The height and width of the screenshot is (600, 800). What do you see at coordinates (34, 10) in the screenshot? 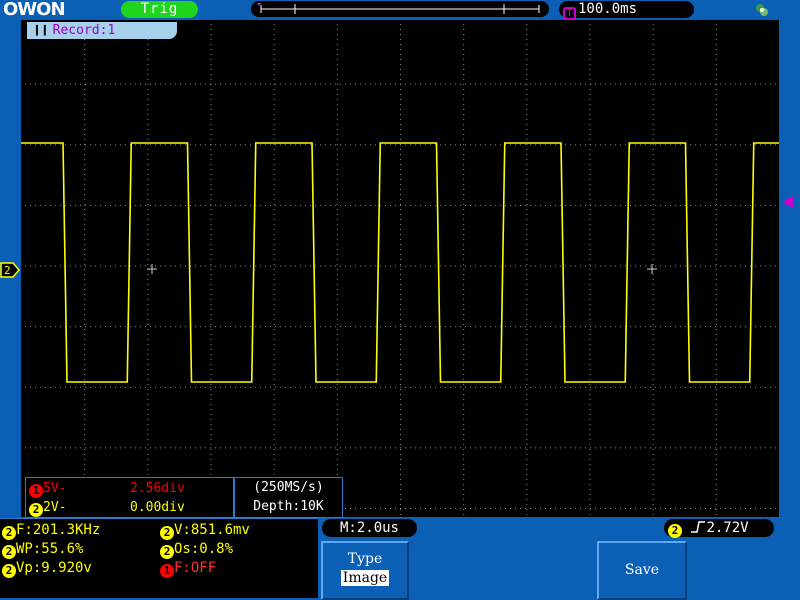
I see `owon-logo: OWON` at bounding box center [34, 10].